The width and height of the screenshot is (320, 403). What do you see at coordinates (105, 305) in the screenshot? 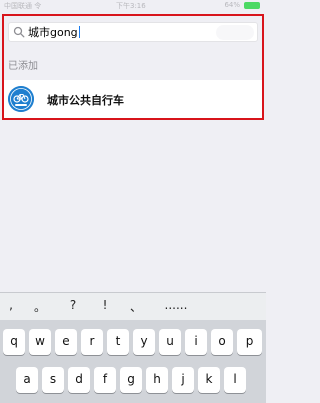
I see `punct-key: !` at bounding box center [105, 305].